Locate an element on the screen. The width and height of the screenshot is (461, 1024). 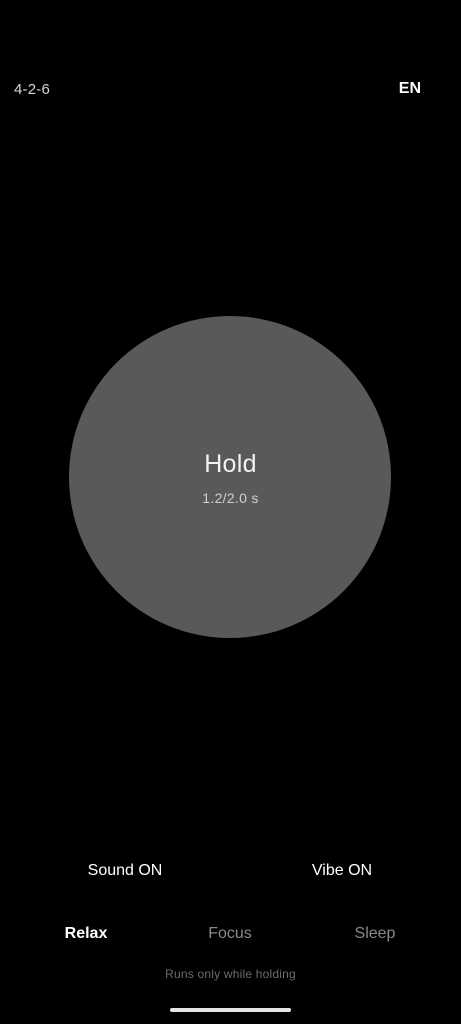
hold-hint: Runs only while holding is located at coordinates (230, 974).